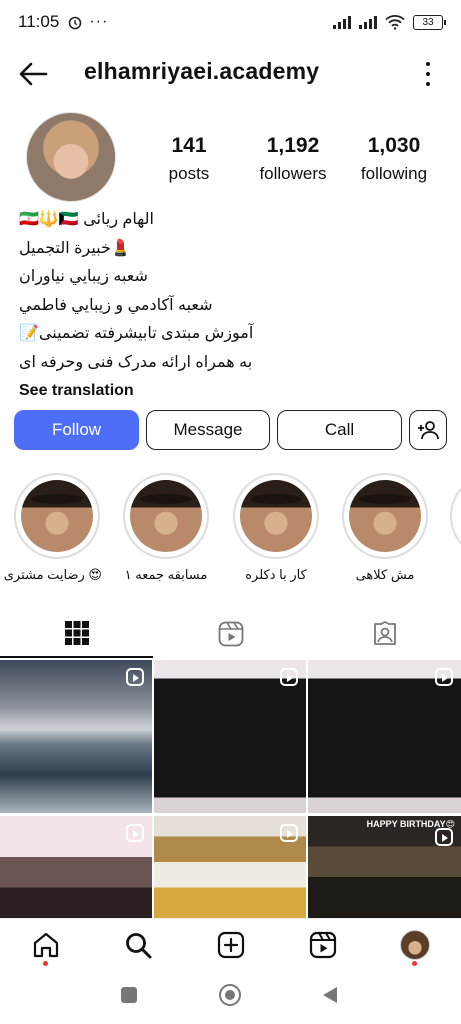 Image resolution: width=461 pixels, height=1024 pixels. I want to click on profile-tabs, so click(230, 635).